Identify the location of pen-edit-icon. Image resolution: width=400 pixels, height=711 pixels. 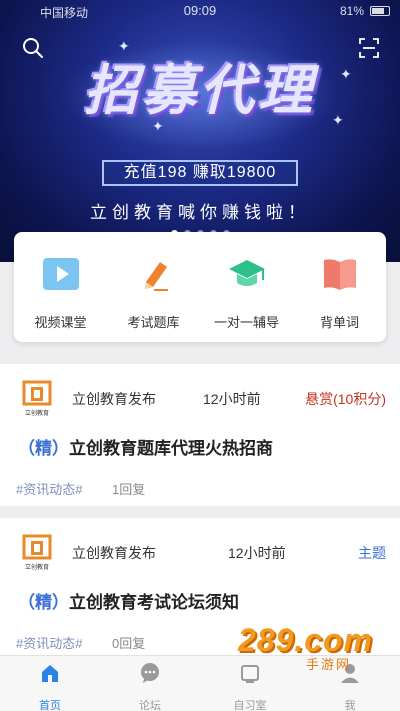
(156, 276).